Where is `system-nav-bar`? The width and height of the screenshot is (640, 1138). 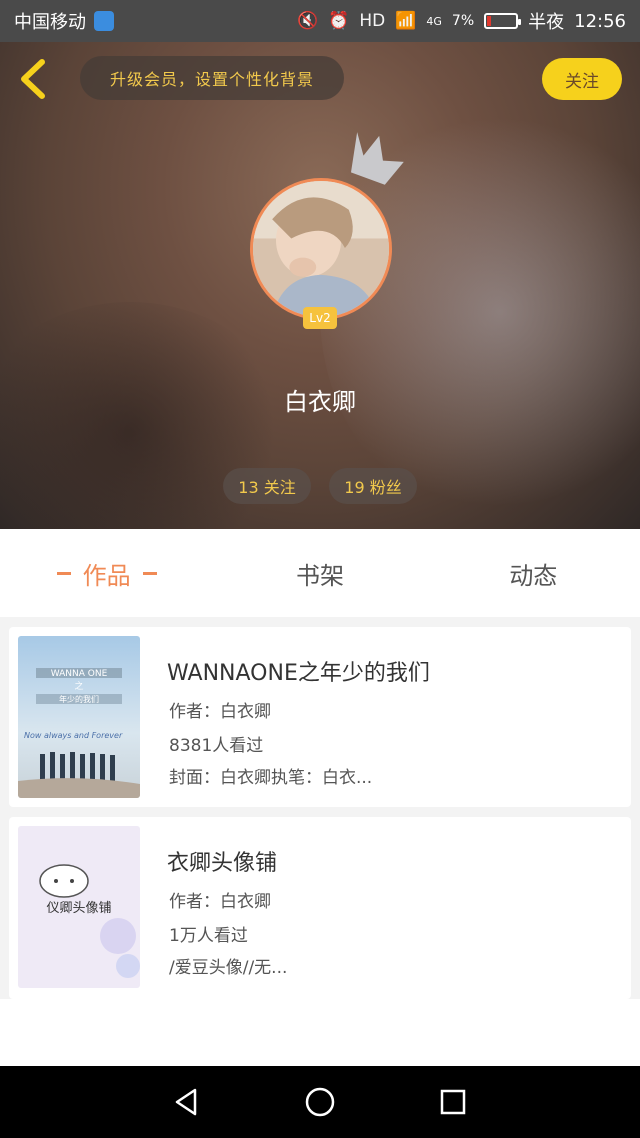 system-nav-bar is located at coordinates (320, 1102).